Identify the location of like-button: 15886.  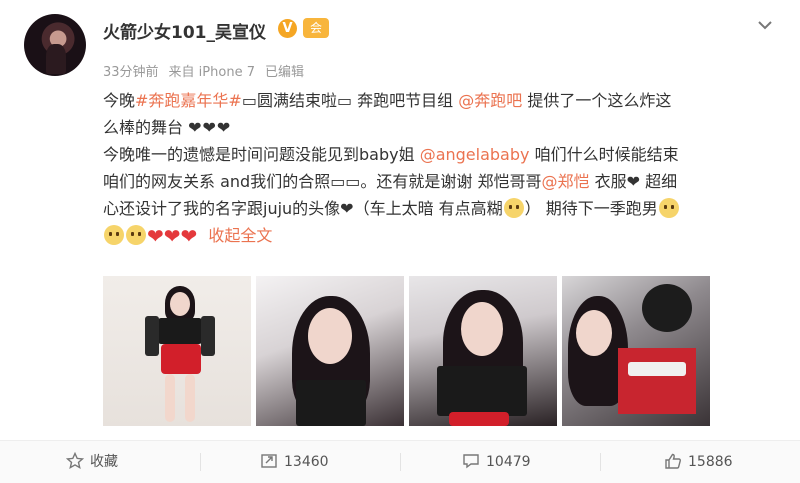
(698, 462).